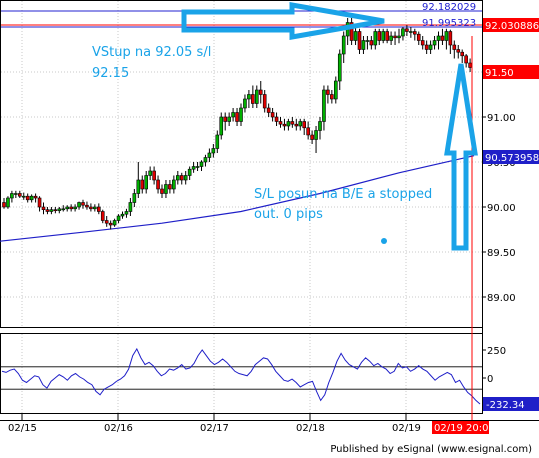 Image resolution: width=539 pixels, height=458 pixels. I want to click on level-label-lower: 91.995323, so click(449, 23).